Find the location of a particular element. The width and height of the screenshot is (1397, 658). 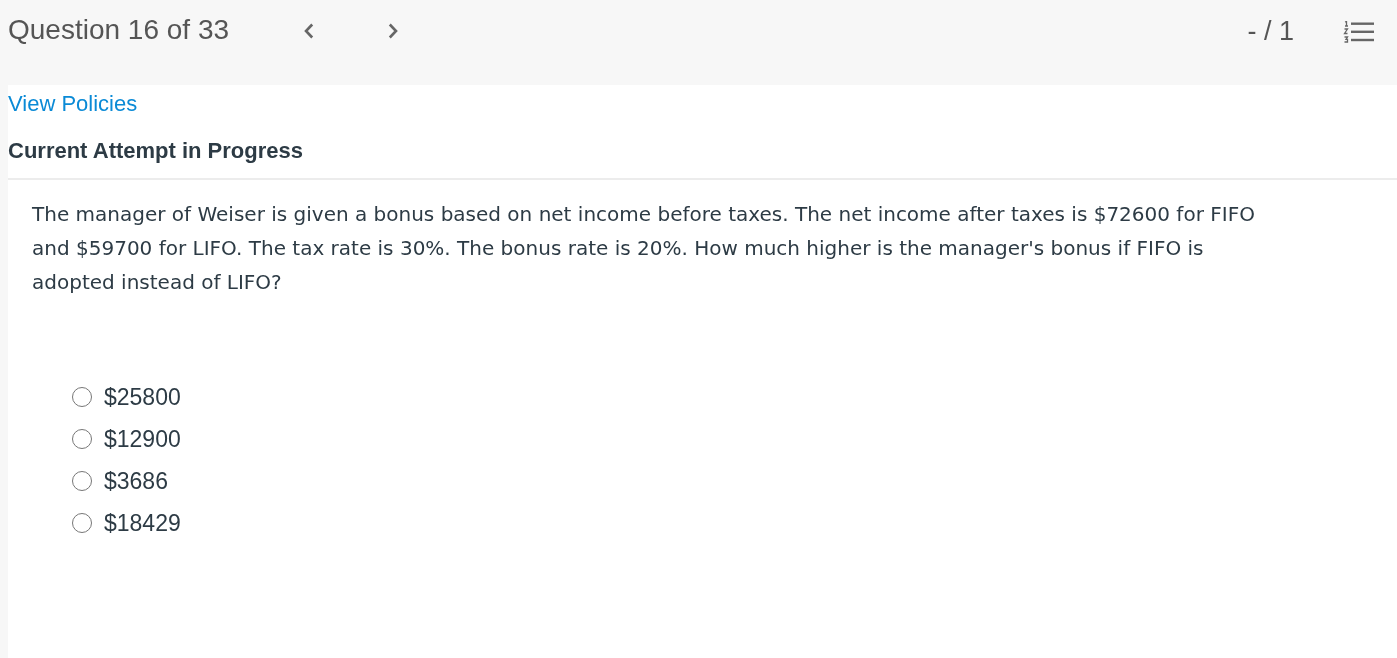

answer-option: $3686 is located at coordinates (136, 481).